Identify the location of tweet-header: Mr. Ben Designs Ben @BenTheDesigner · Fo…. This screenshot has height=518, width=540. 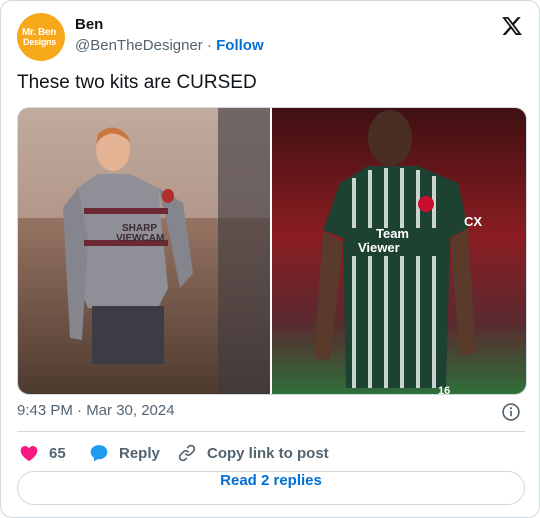
(271, 37).